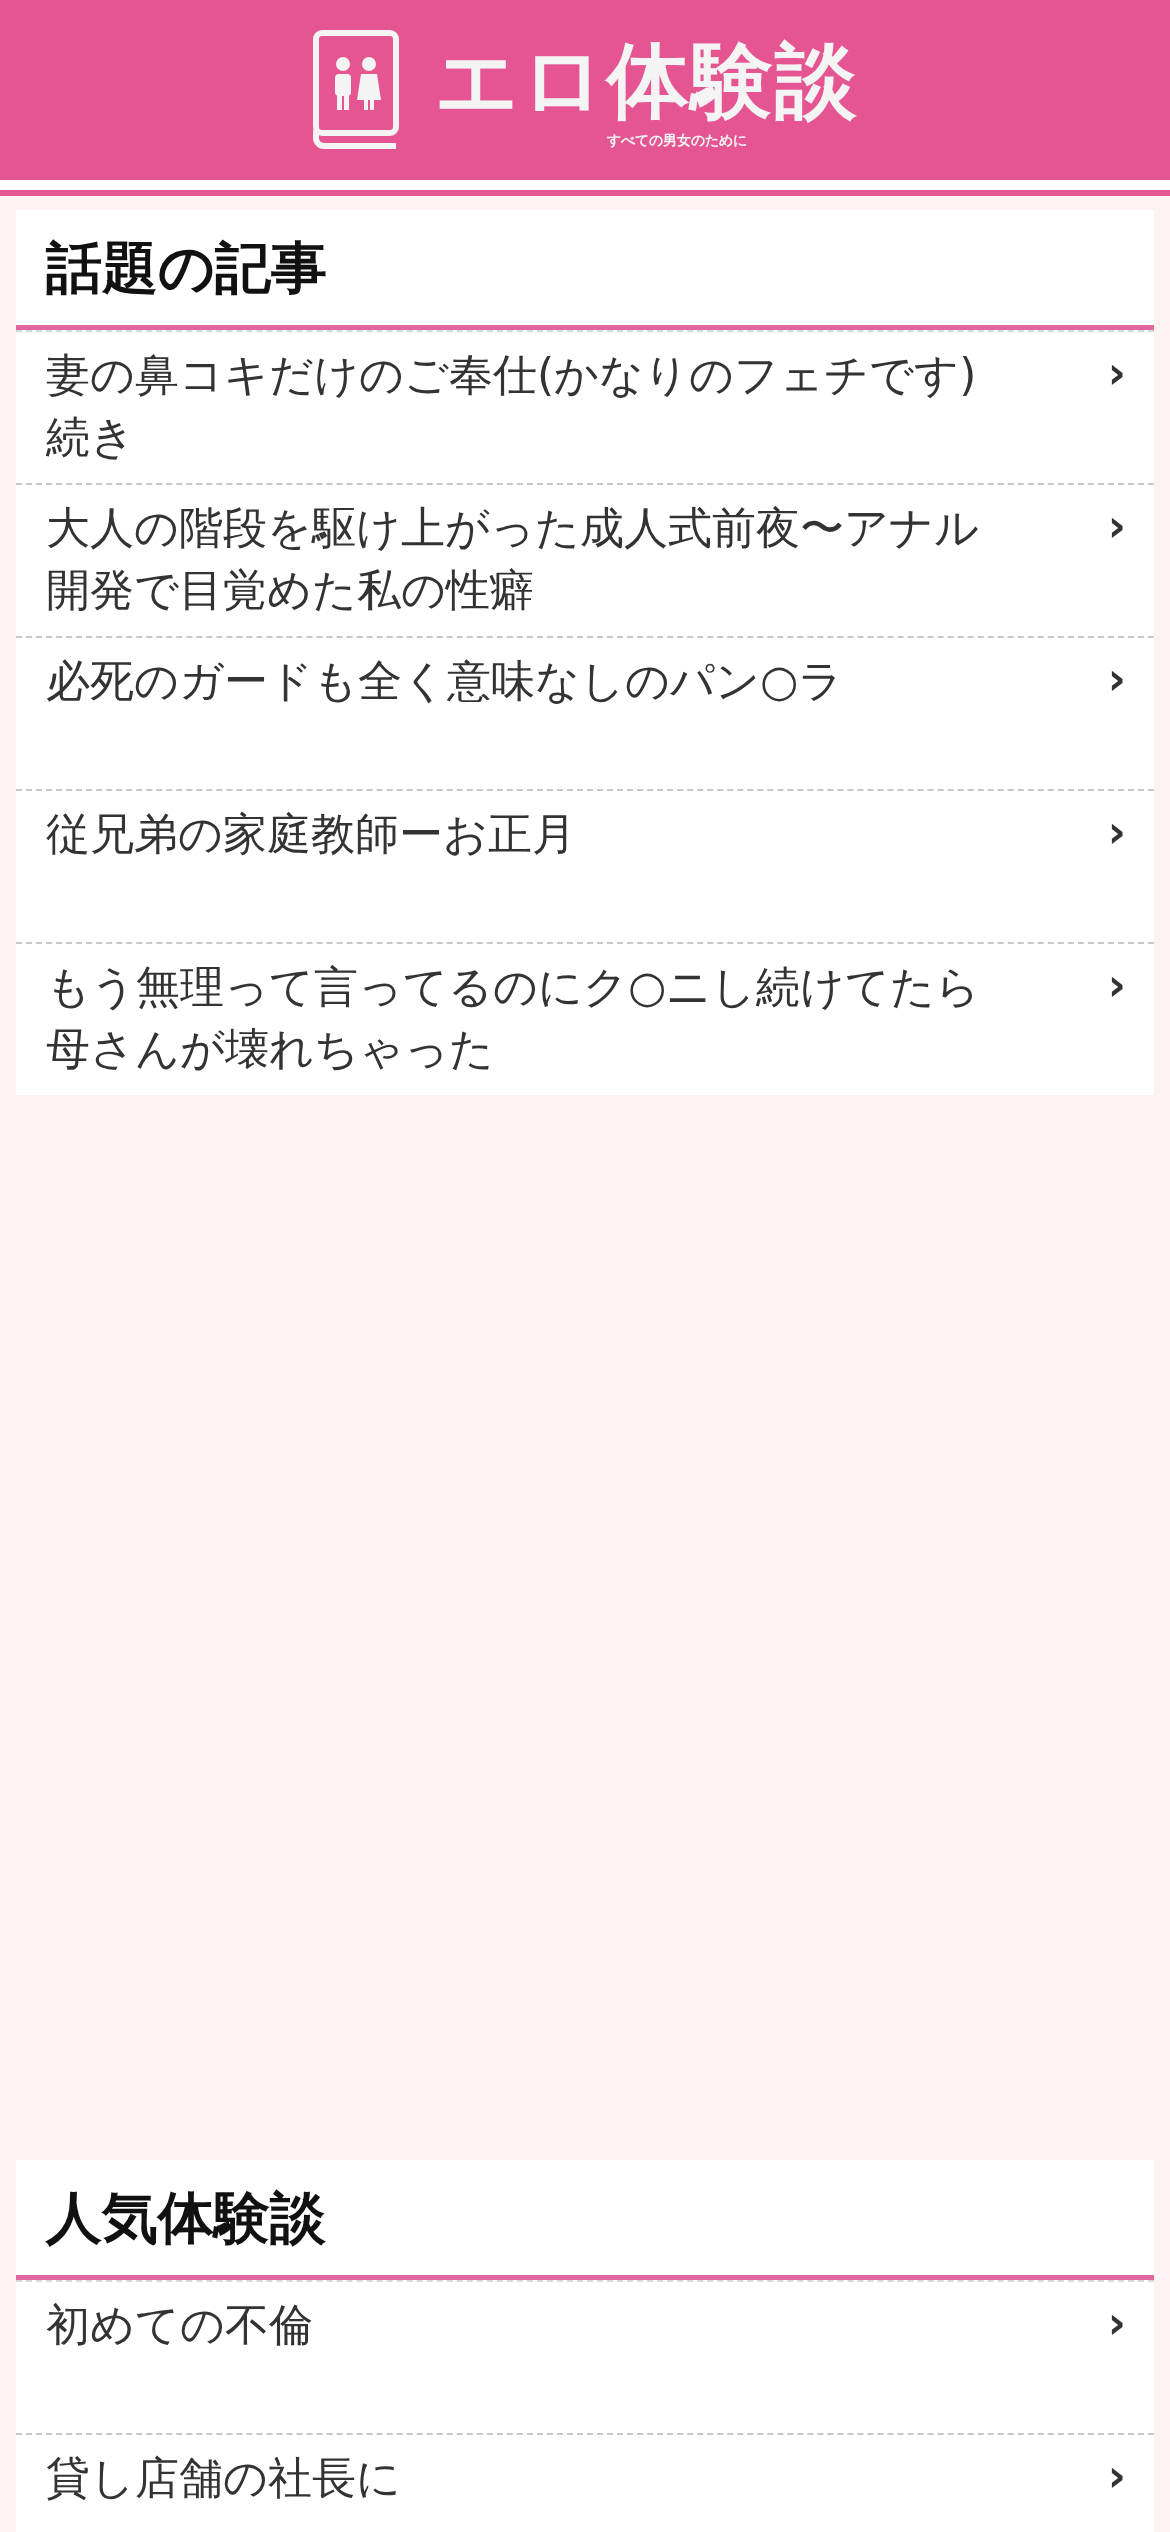 This screenshot has width=1170, height=2532. I want to click on article-link: 貸し店舗の社長に ›, so click(585, 2482).